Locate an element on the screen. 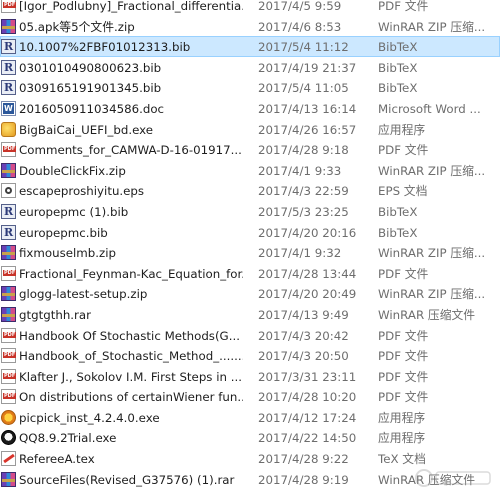 The image size is (500, 500). watermark-logo-icon is located at coordinates (453, 478).